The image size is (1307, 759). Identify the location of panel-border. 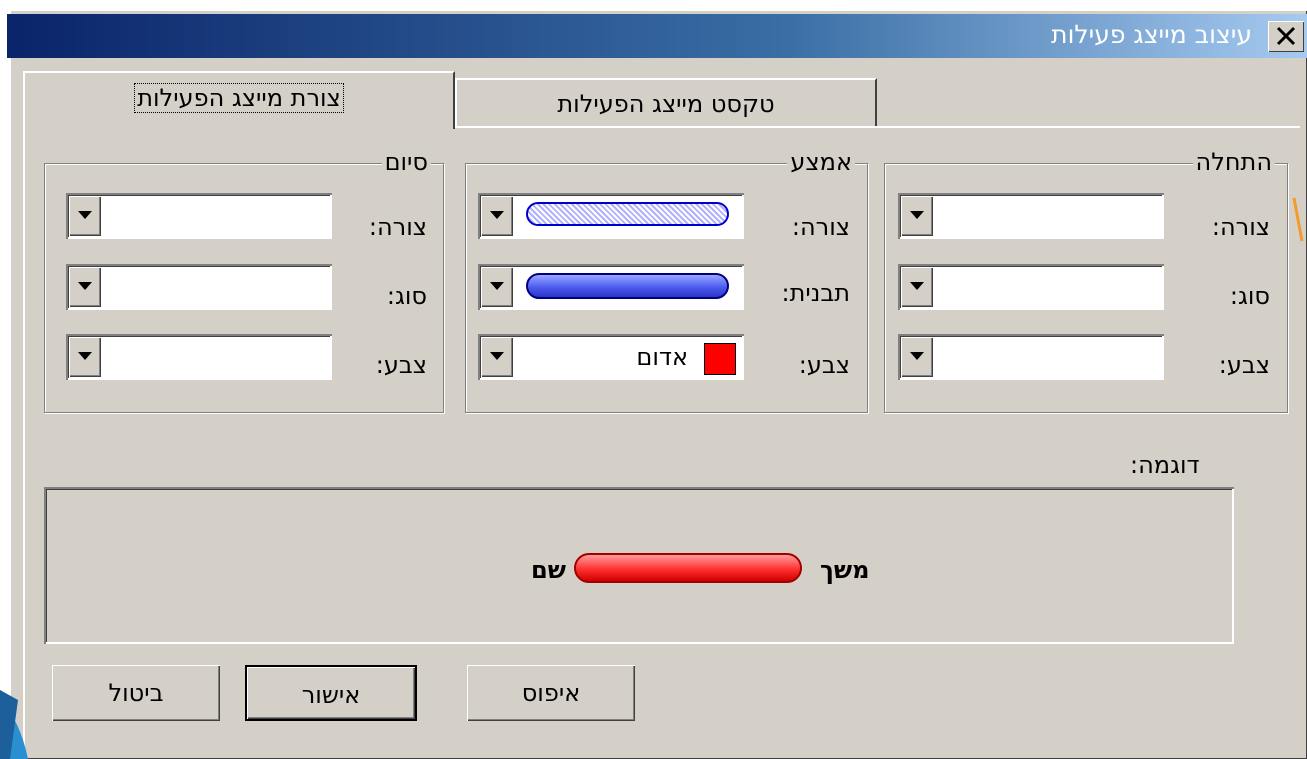
(24, 436).